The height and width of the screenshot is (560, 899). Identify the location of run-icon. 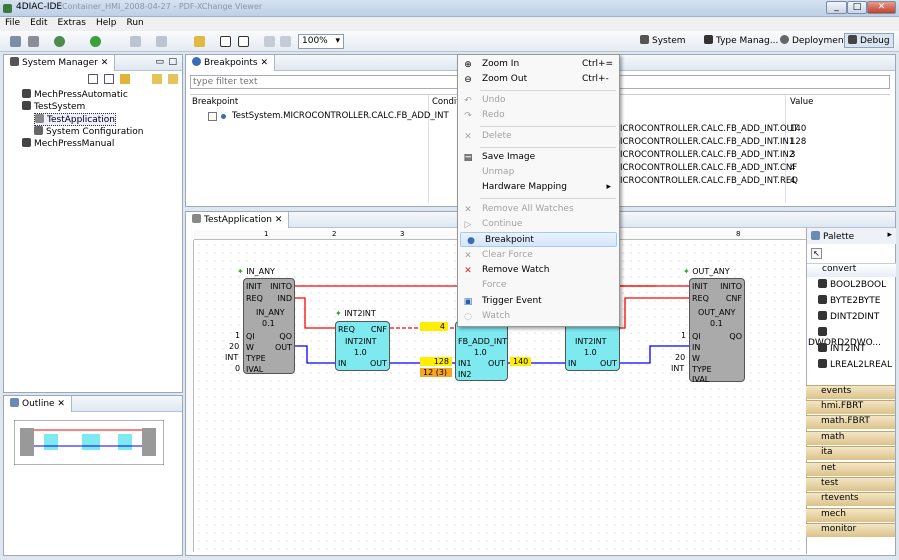
(95, 41).